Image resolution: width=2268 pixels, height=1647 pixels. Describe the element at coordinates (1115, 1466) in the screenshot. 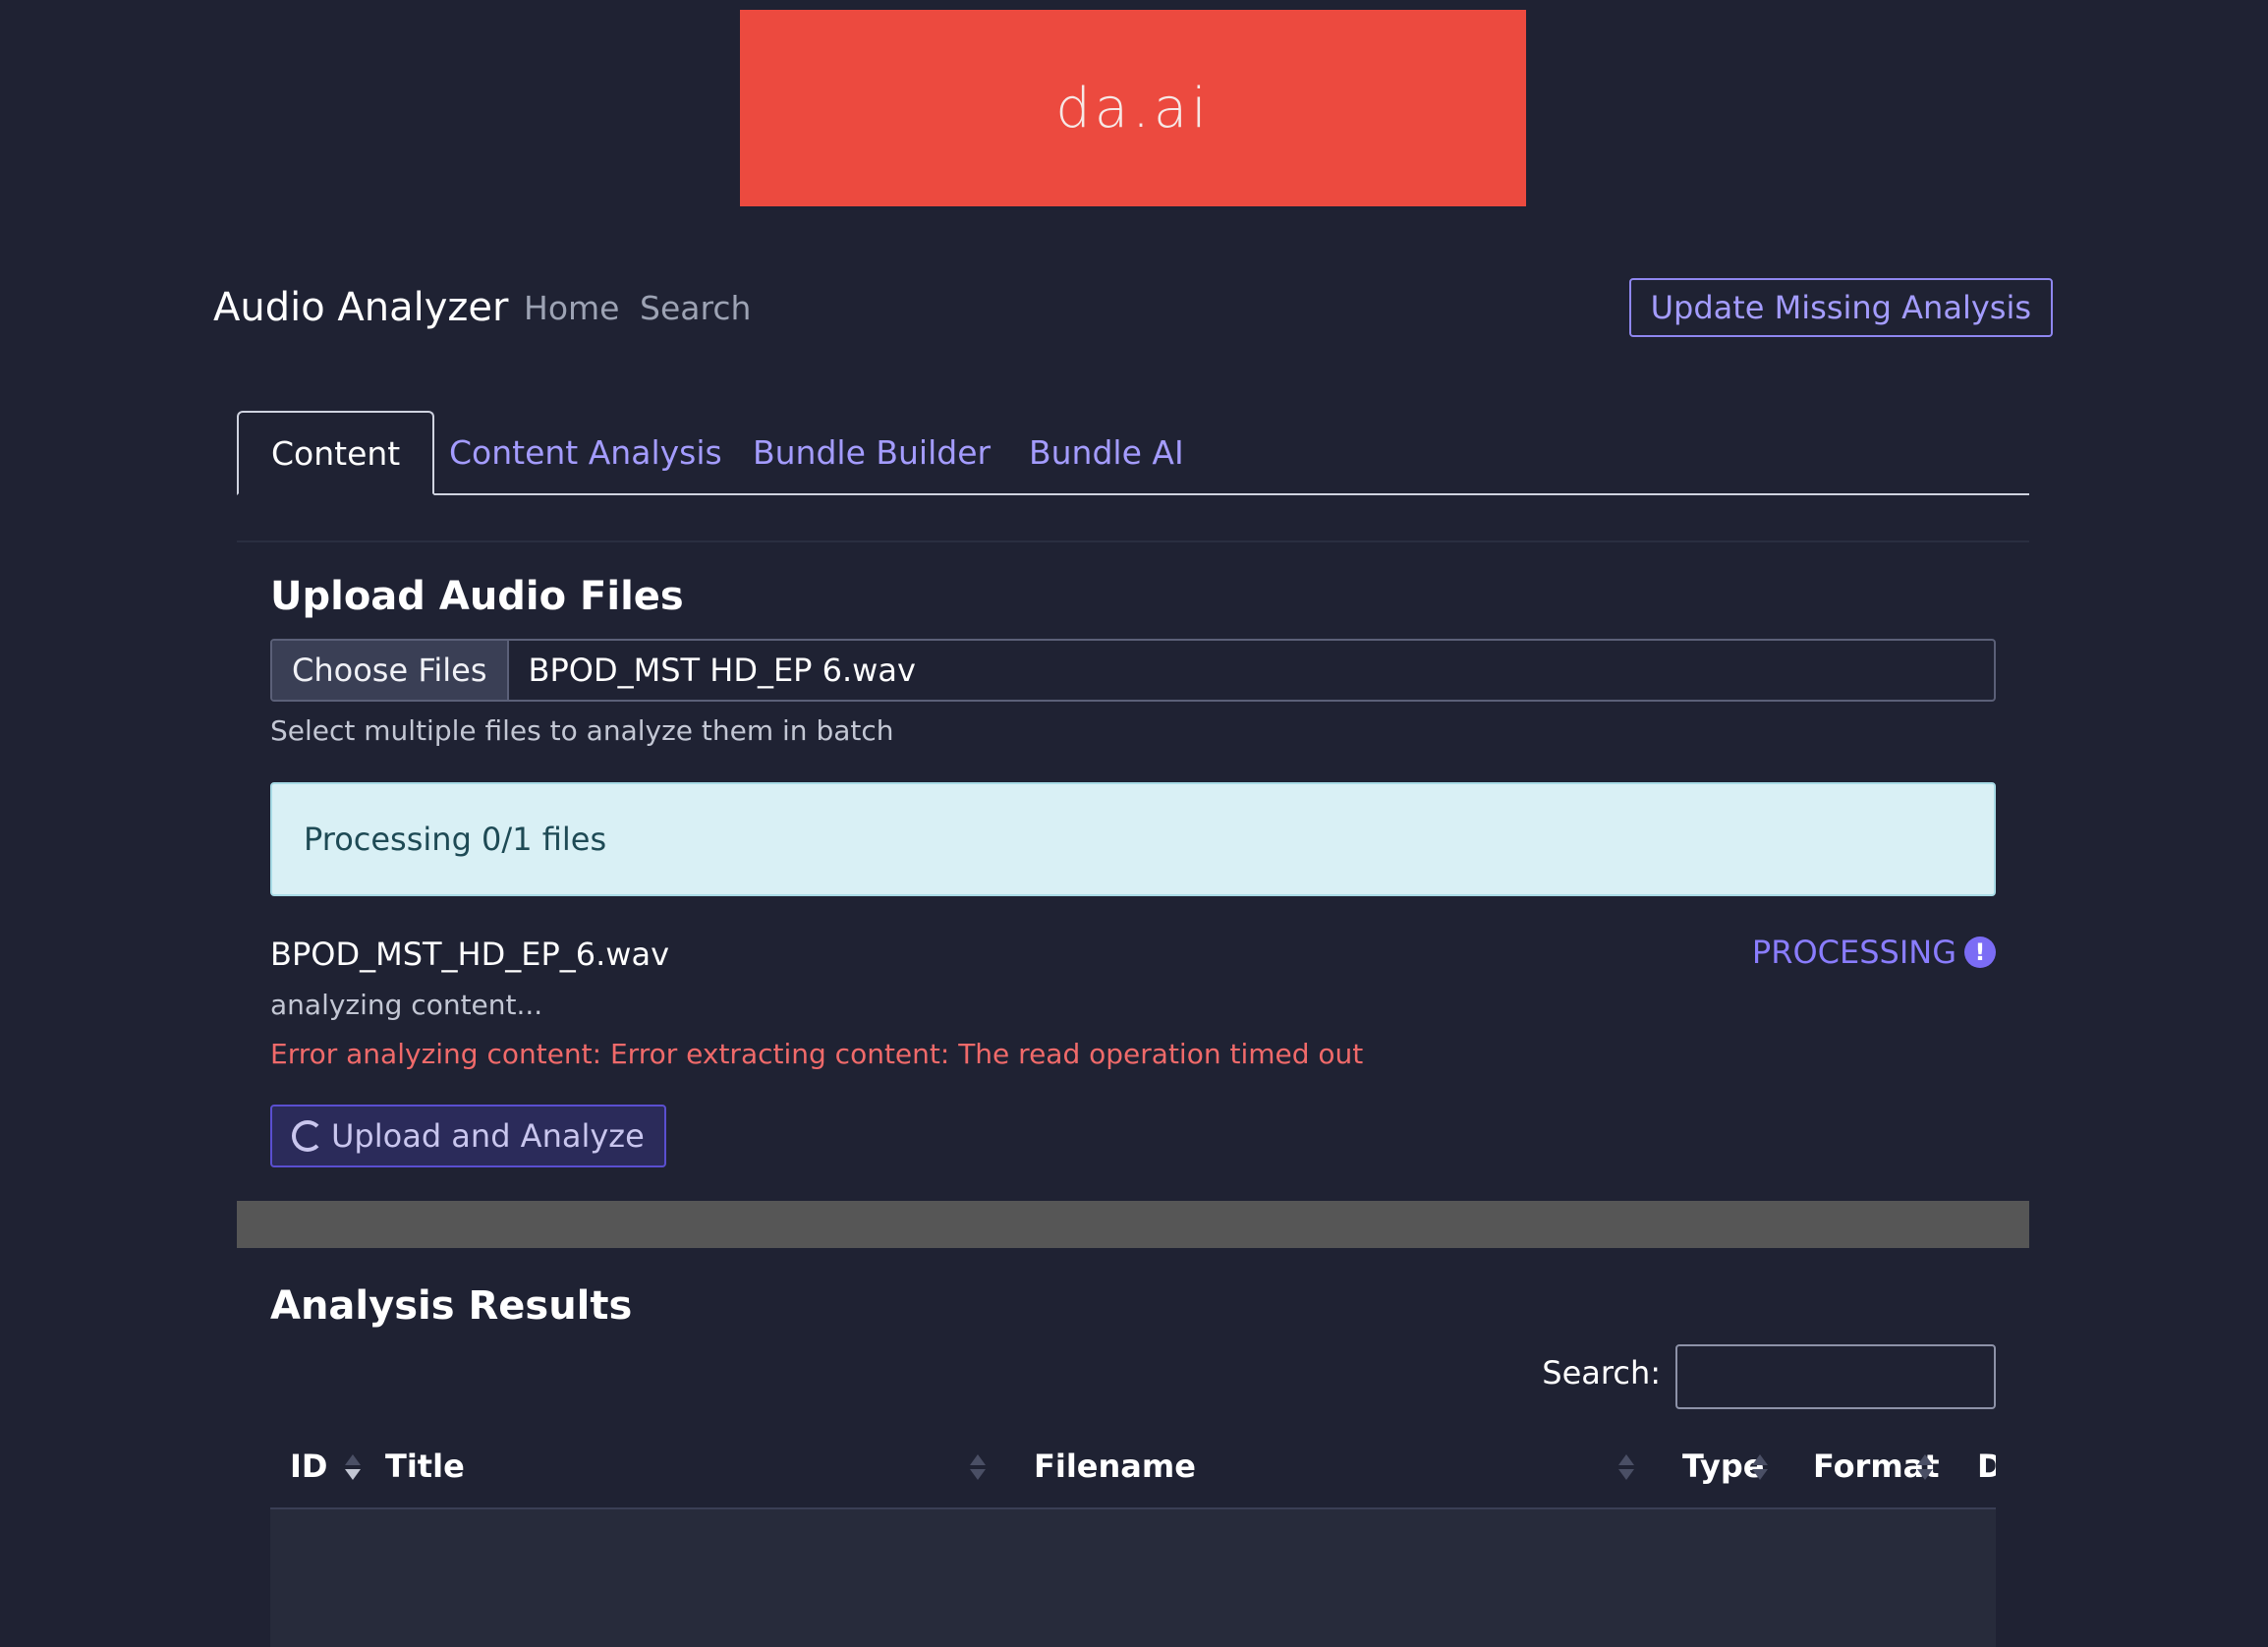

I see `column-header-filename: Filename` at that location.